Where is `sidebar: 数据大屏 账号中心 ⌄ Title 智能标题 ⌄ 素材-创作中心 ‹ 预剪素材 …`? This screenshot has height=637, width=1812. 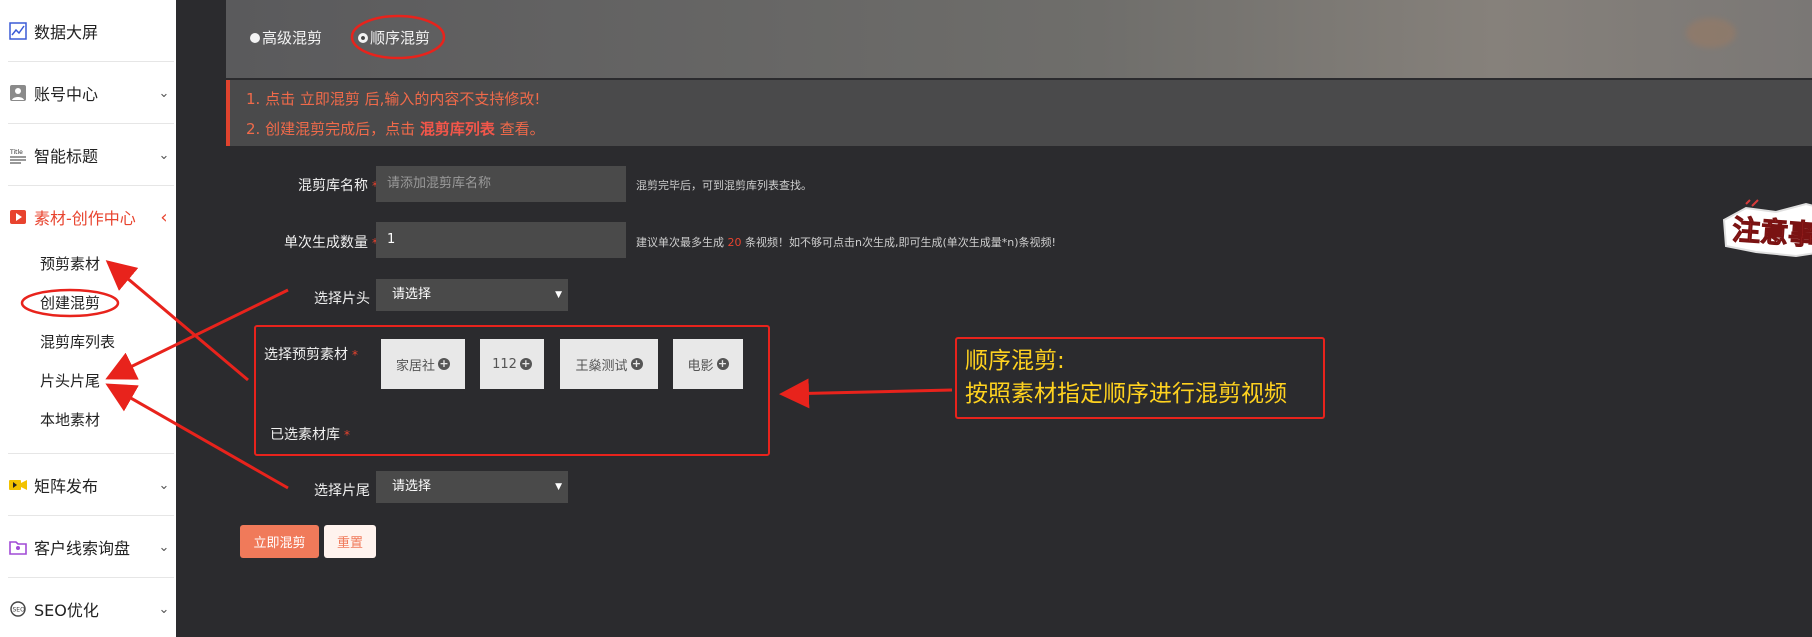
sidebar: 数据大屏 账号中心 ⌄ Title 智能标题 ⌄ 素材-创作中心 ‹ 预剪素材 … is located at coordinates (88, 318).